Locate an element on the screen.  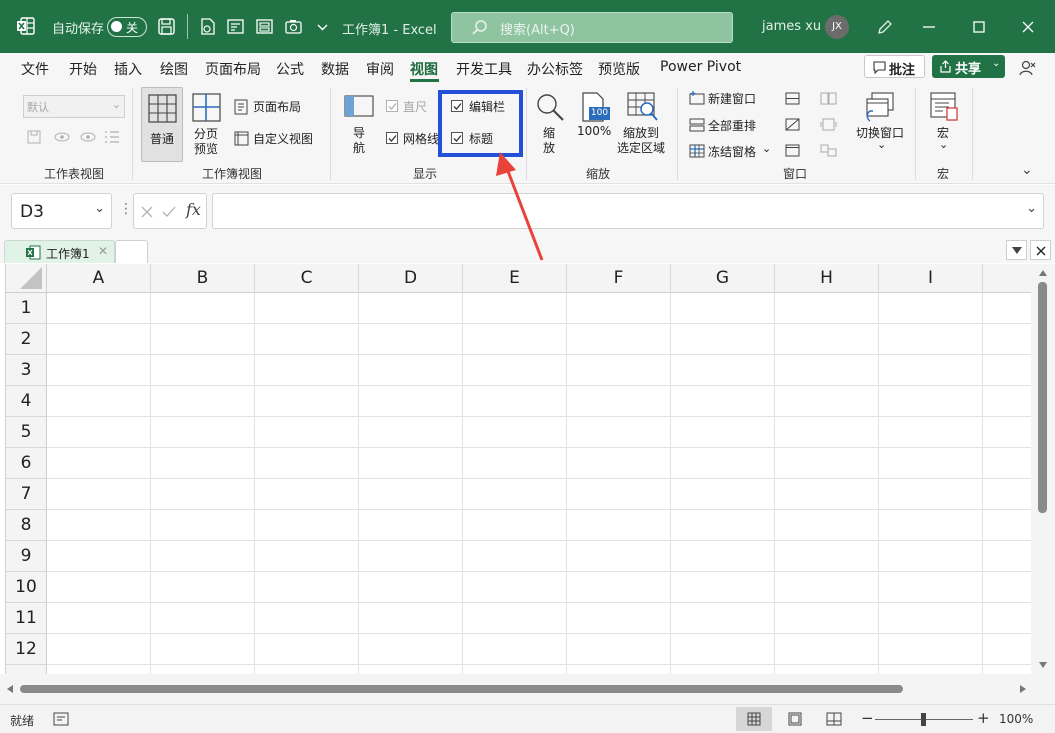
maximize-icon is located at coordinates (979, 27).